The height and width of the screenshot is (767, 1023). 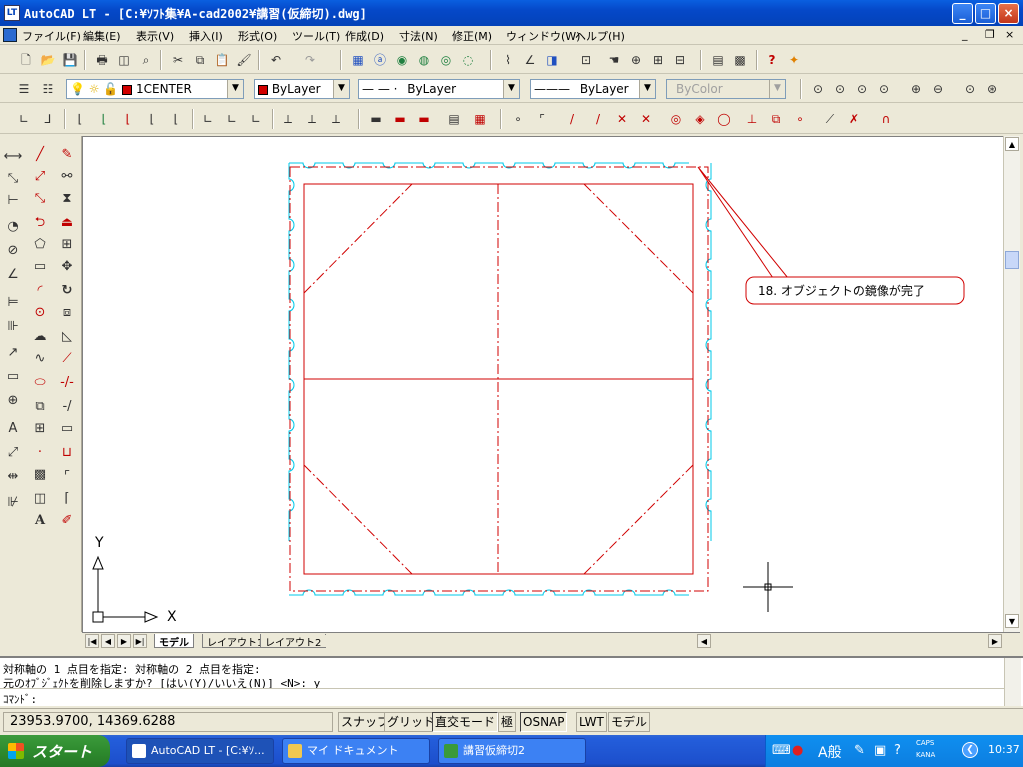 I want to click on center-mark-icon: ⊕, so click(x=13, y=401).